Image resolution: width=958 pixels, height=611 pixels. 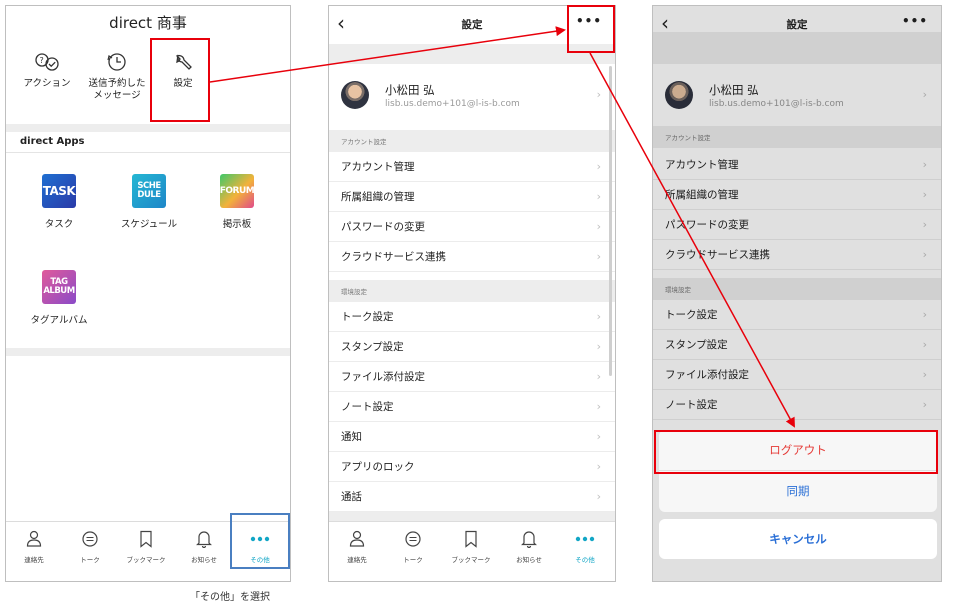 I want to click on arrow-to-logout, so click(x=692, y=240).